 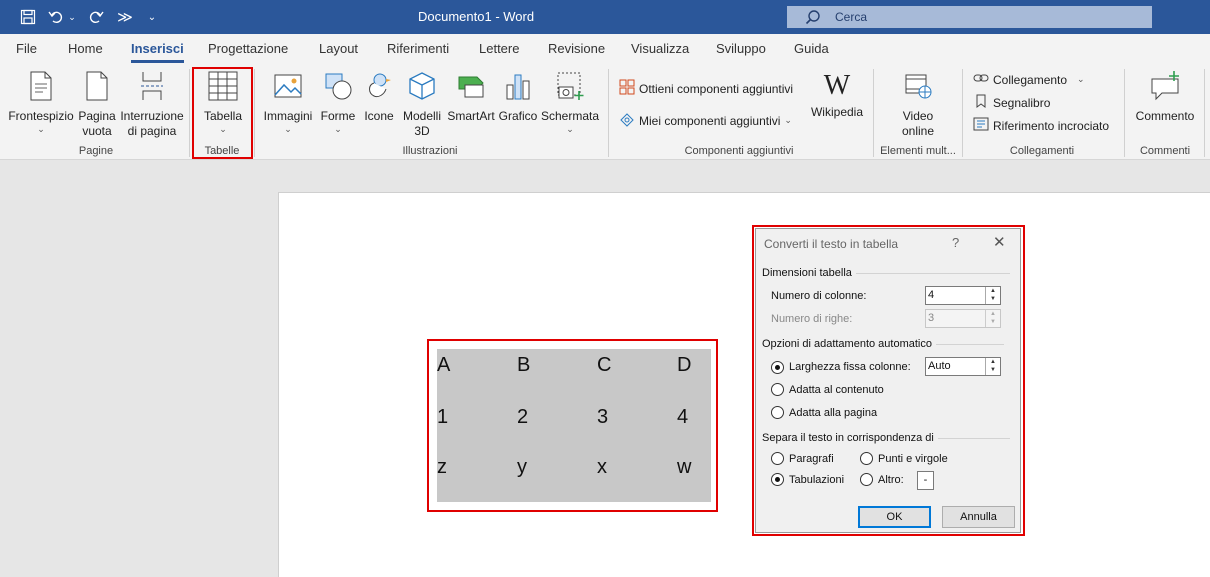 I want to click on selection-highlight, so click(x=572, y=425).